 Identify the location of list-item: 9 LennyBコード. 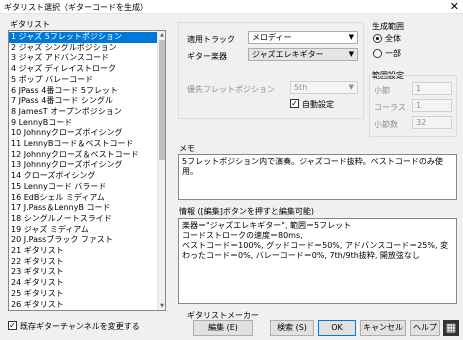
(83, 123).